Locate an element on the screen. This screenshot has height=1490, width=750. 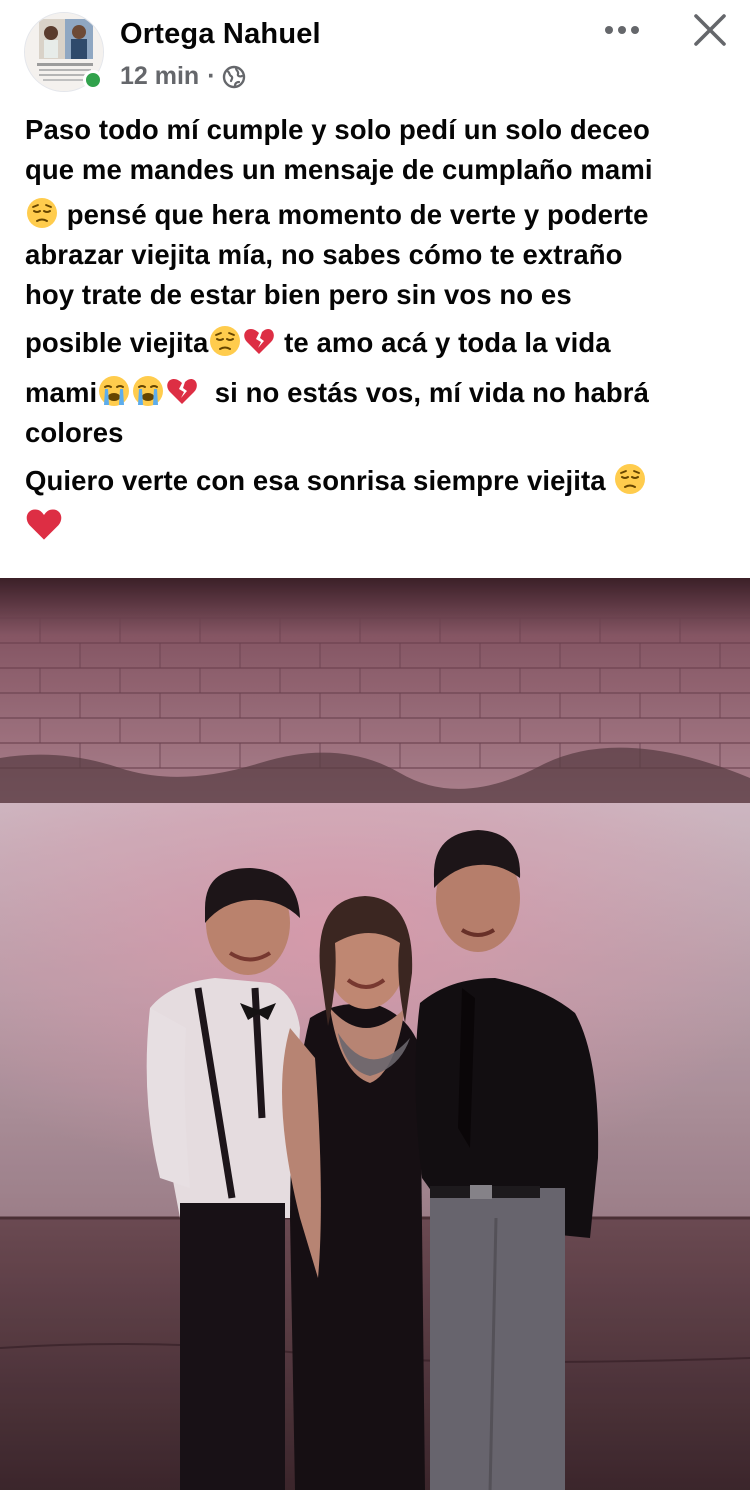
close-icon is located at coordinates (710, 30).